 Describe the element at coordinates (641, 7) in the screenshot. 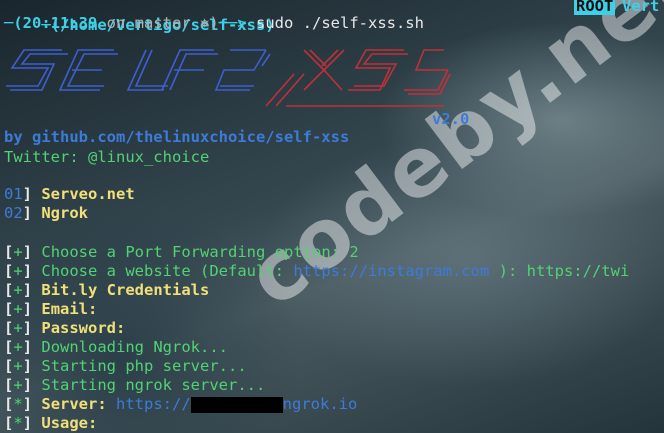

I see `user-label: Vert` at that location.